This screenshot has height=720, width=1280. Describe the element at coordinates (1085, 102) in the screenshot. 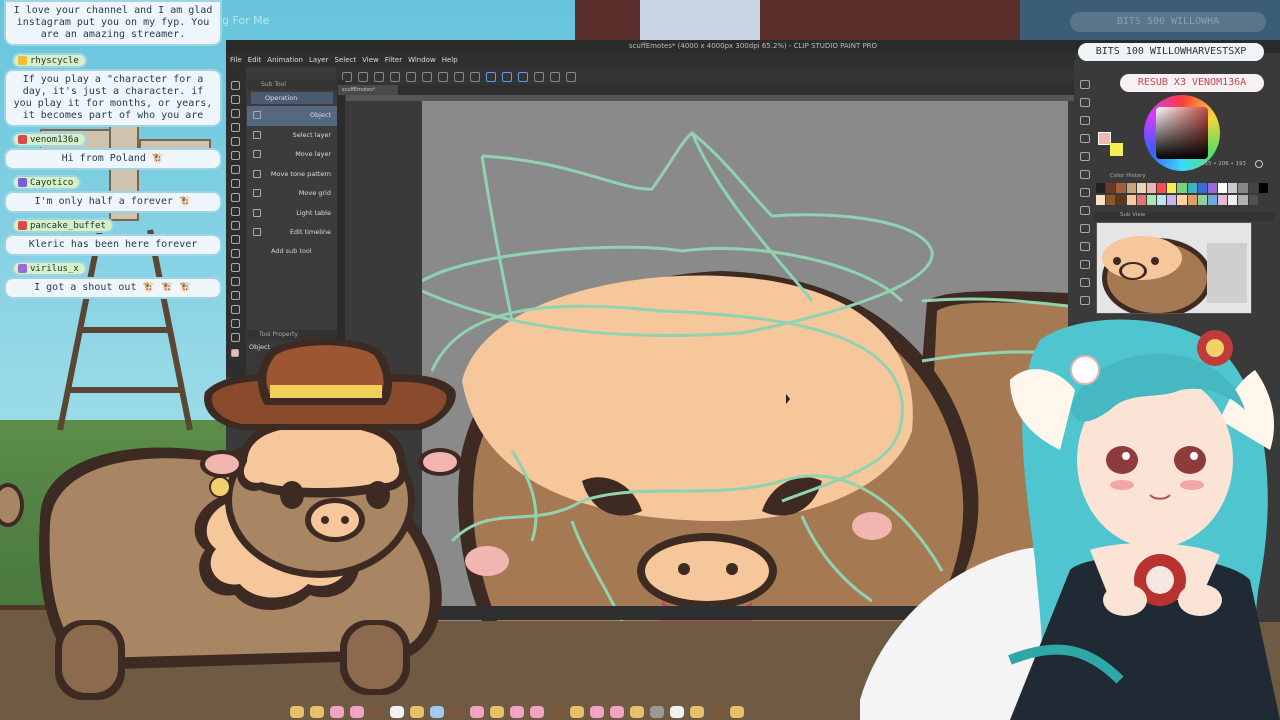

I see `layer-property-icon` at that location.